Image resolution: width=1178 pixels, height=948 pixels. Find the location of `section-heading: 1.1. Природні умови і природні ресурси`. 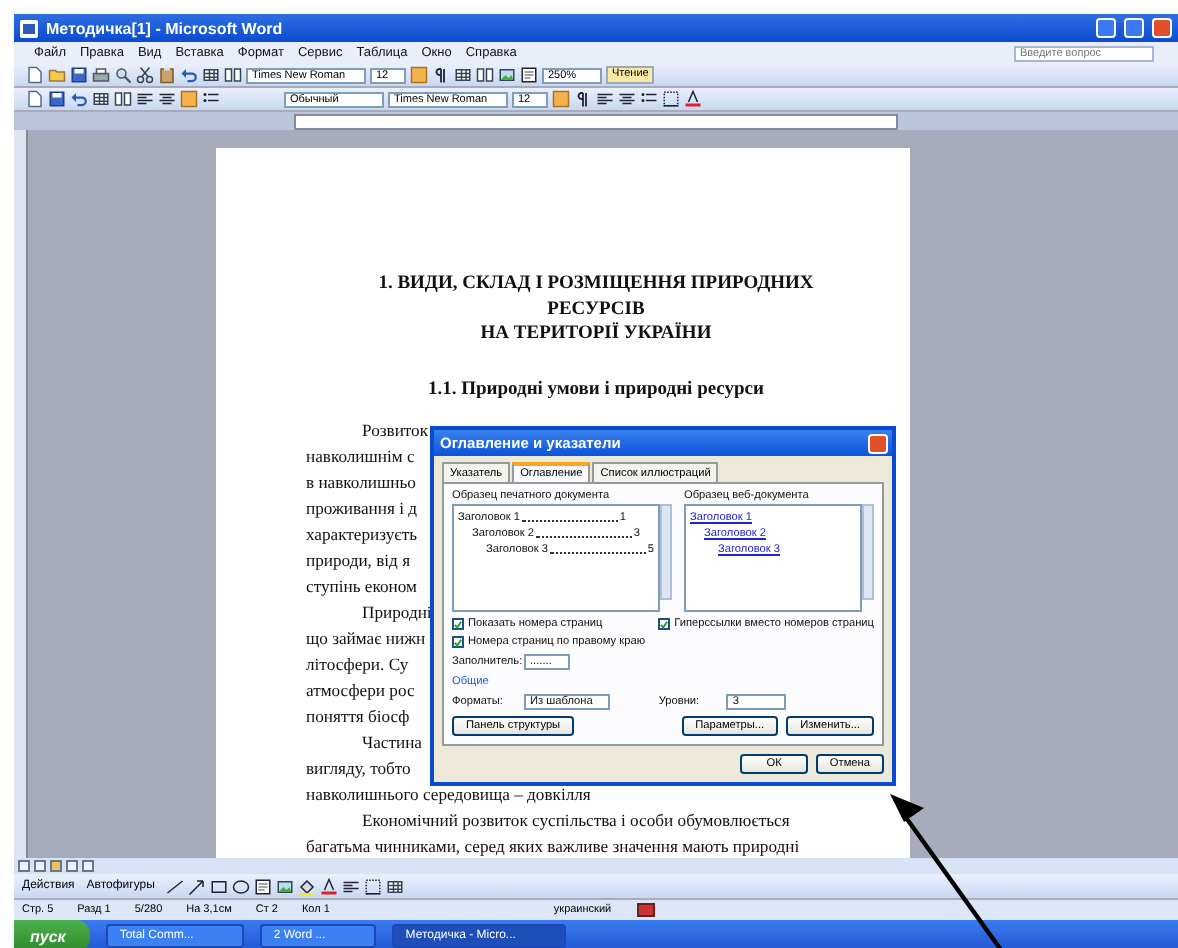

section-heading: 1.1. Природні умови і природні ресурси is located at coordinates (596, 389).